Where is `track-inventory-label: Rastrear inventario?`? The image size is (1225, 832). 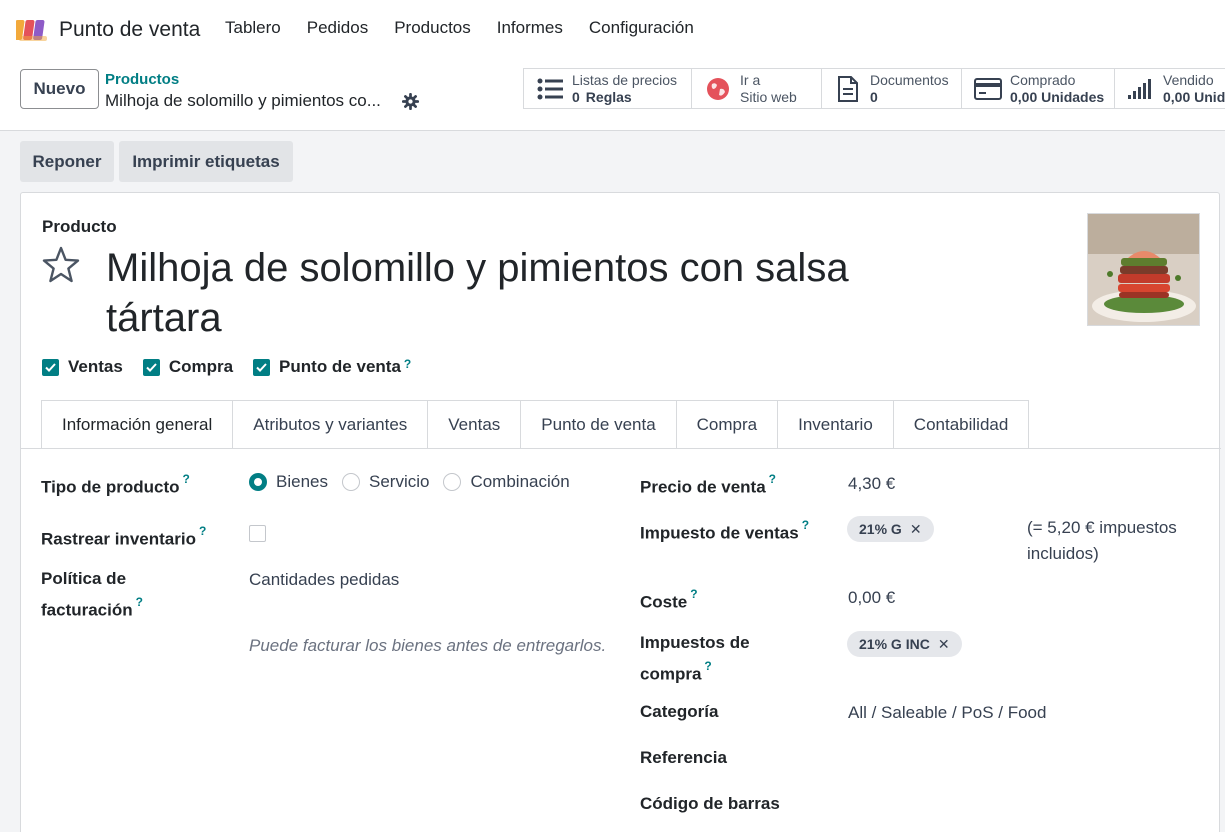 track-inventory-label: Rastrear inventario? is located at coordinates (124, 536).